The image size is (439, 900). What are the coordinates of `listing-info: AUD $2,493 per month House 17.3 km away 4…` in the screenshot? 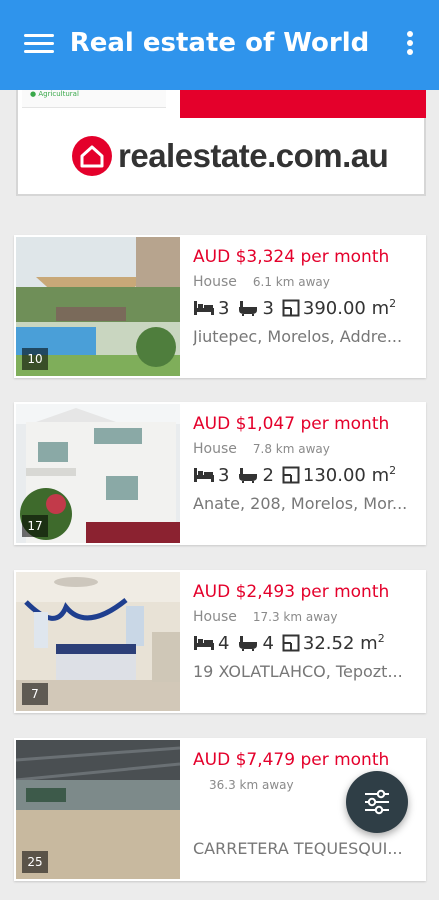 It's located at (305, 630).